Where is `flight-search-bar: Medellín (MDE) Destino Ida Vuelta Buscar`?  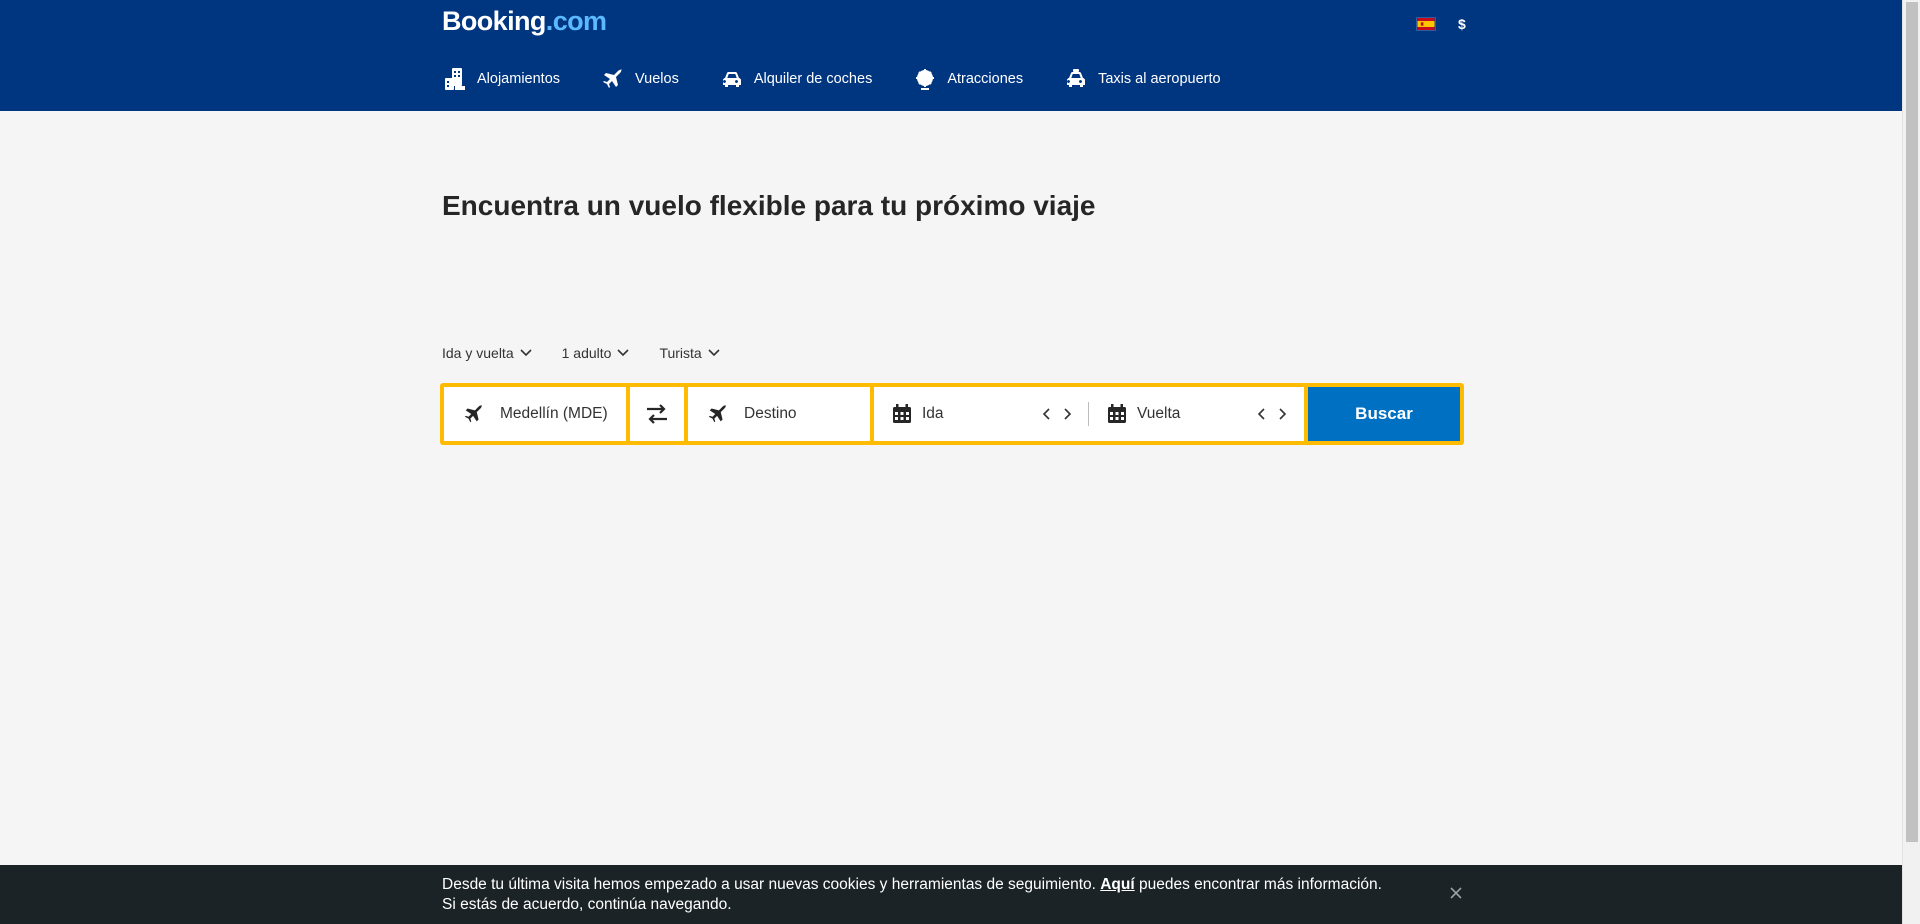 flight-search-bar: Medellín (MDE) Destino Ida Vuelta Buscar is located at coordinates (952, 414).